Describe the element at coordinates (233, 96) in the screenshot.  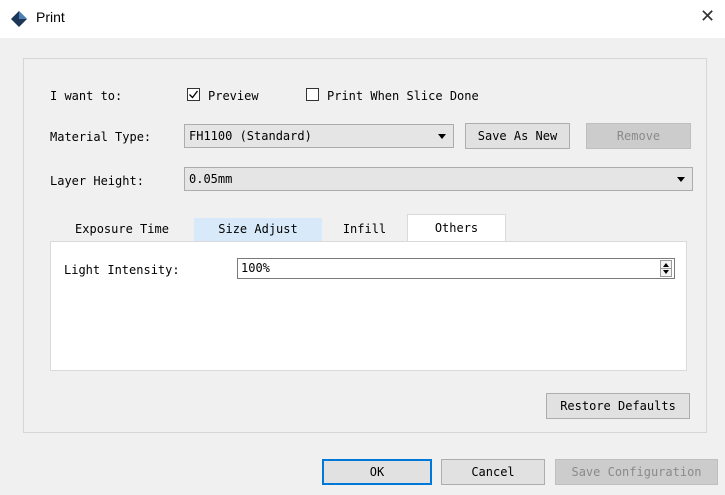
I see `preview-label: Preview` at that location.